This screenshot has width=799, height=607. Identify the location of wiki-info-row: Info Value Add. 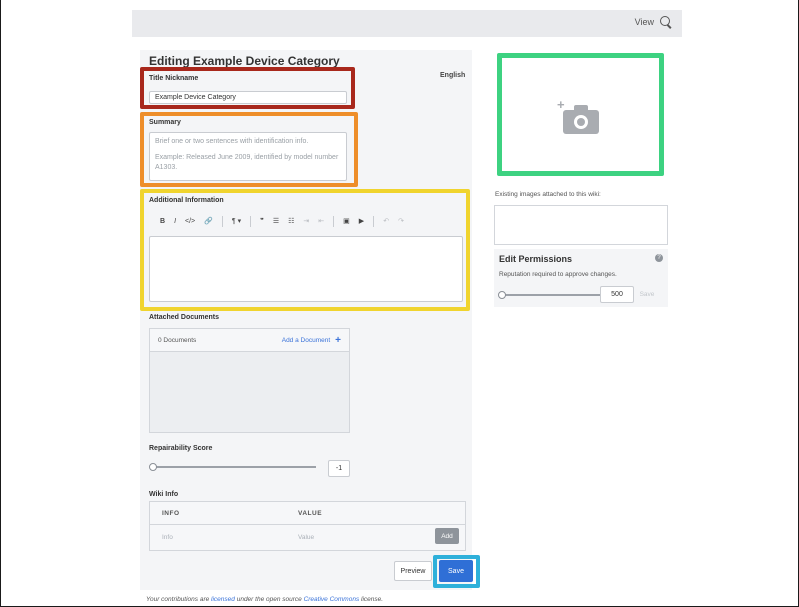
(307, 538).